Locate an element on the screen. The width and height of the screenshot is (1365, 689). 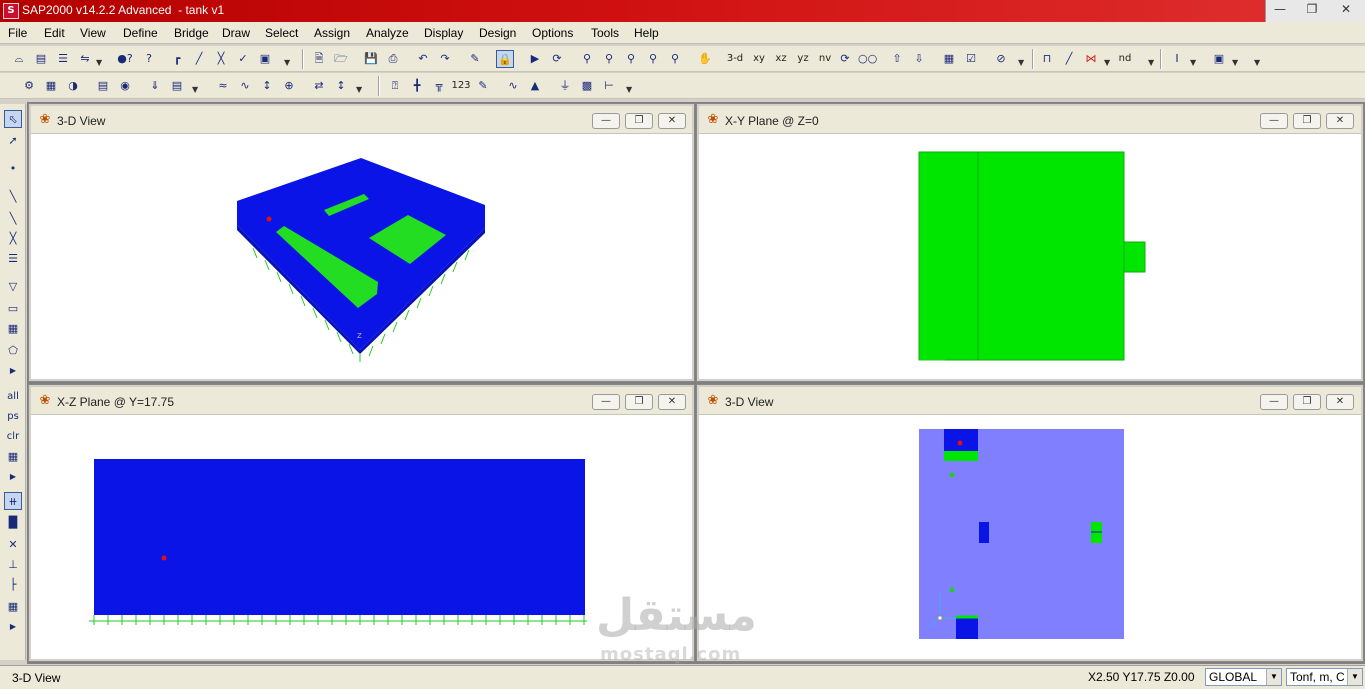
mode-shape-icon: ∿ is located at coordinates (245, 86).